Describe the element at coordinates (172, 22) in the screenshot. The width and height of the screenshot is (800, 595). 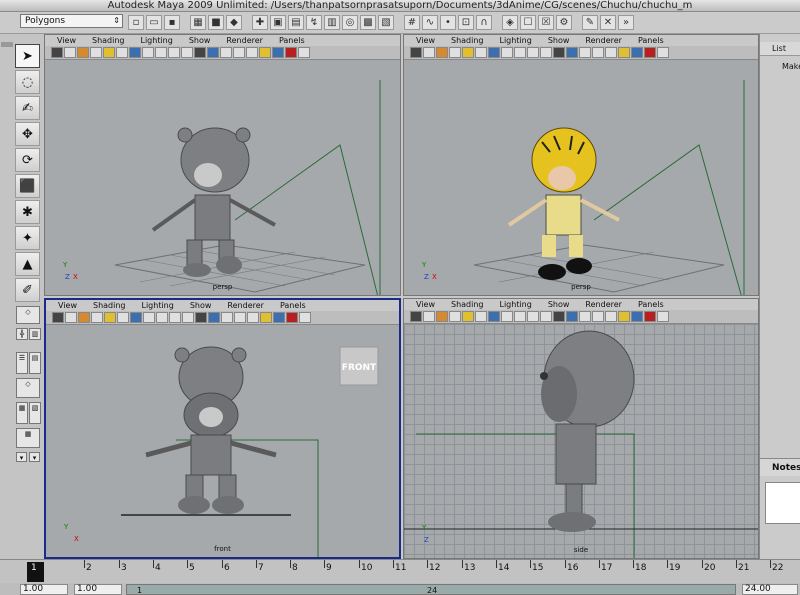
I see `save-scene-icon: ▪` at that location.